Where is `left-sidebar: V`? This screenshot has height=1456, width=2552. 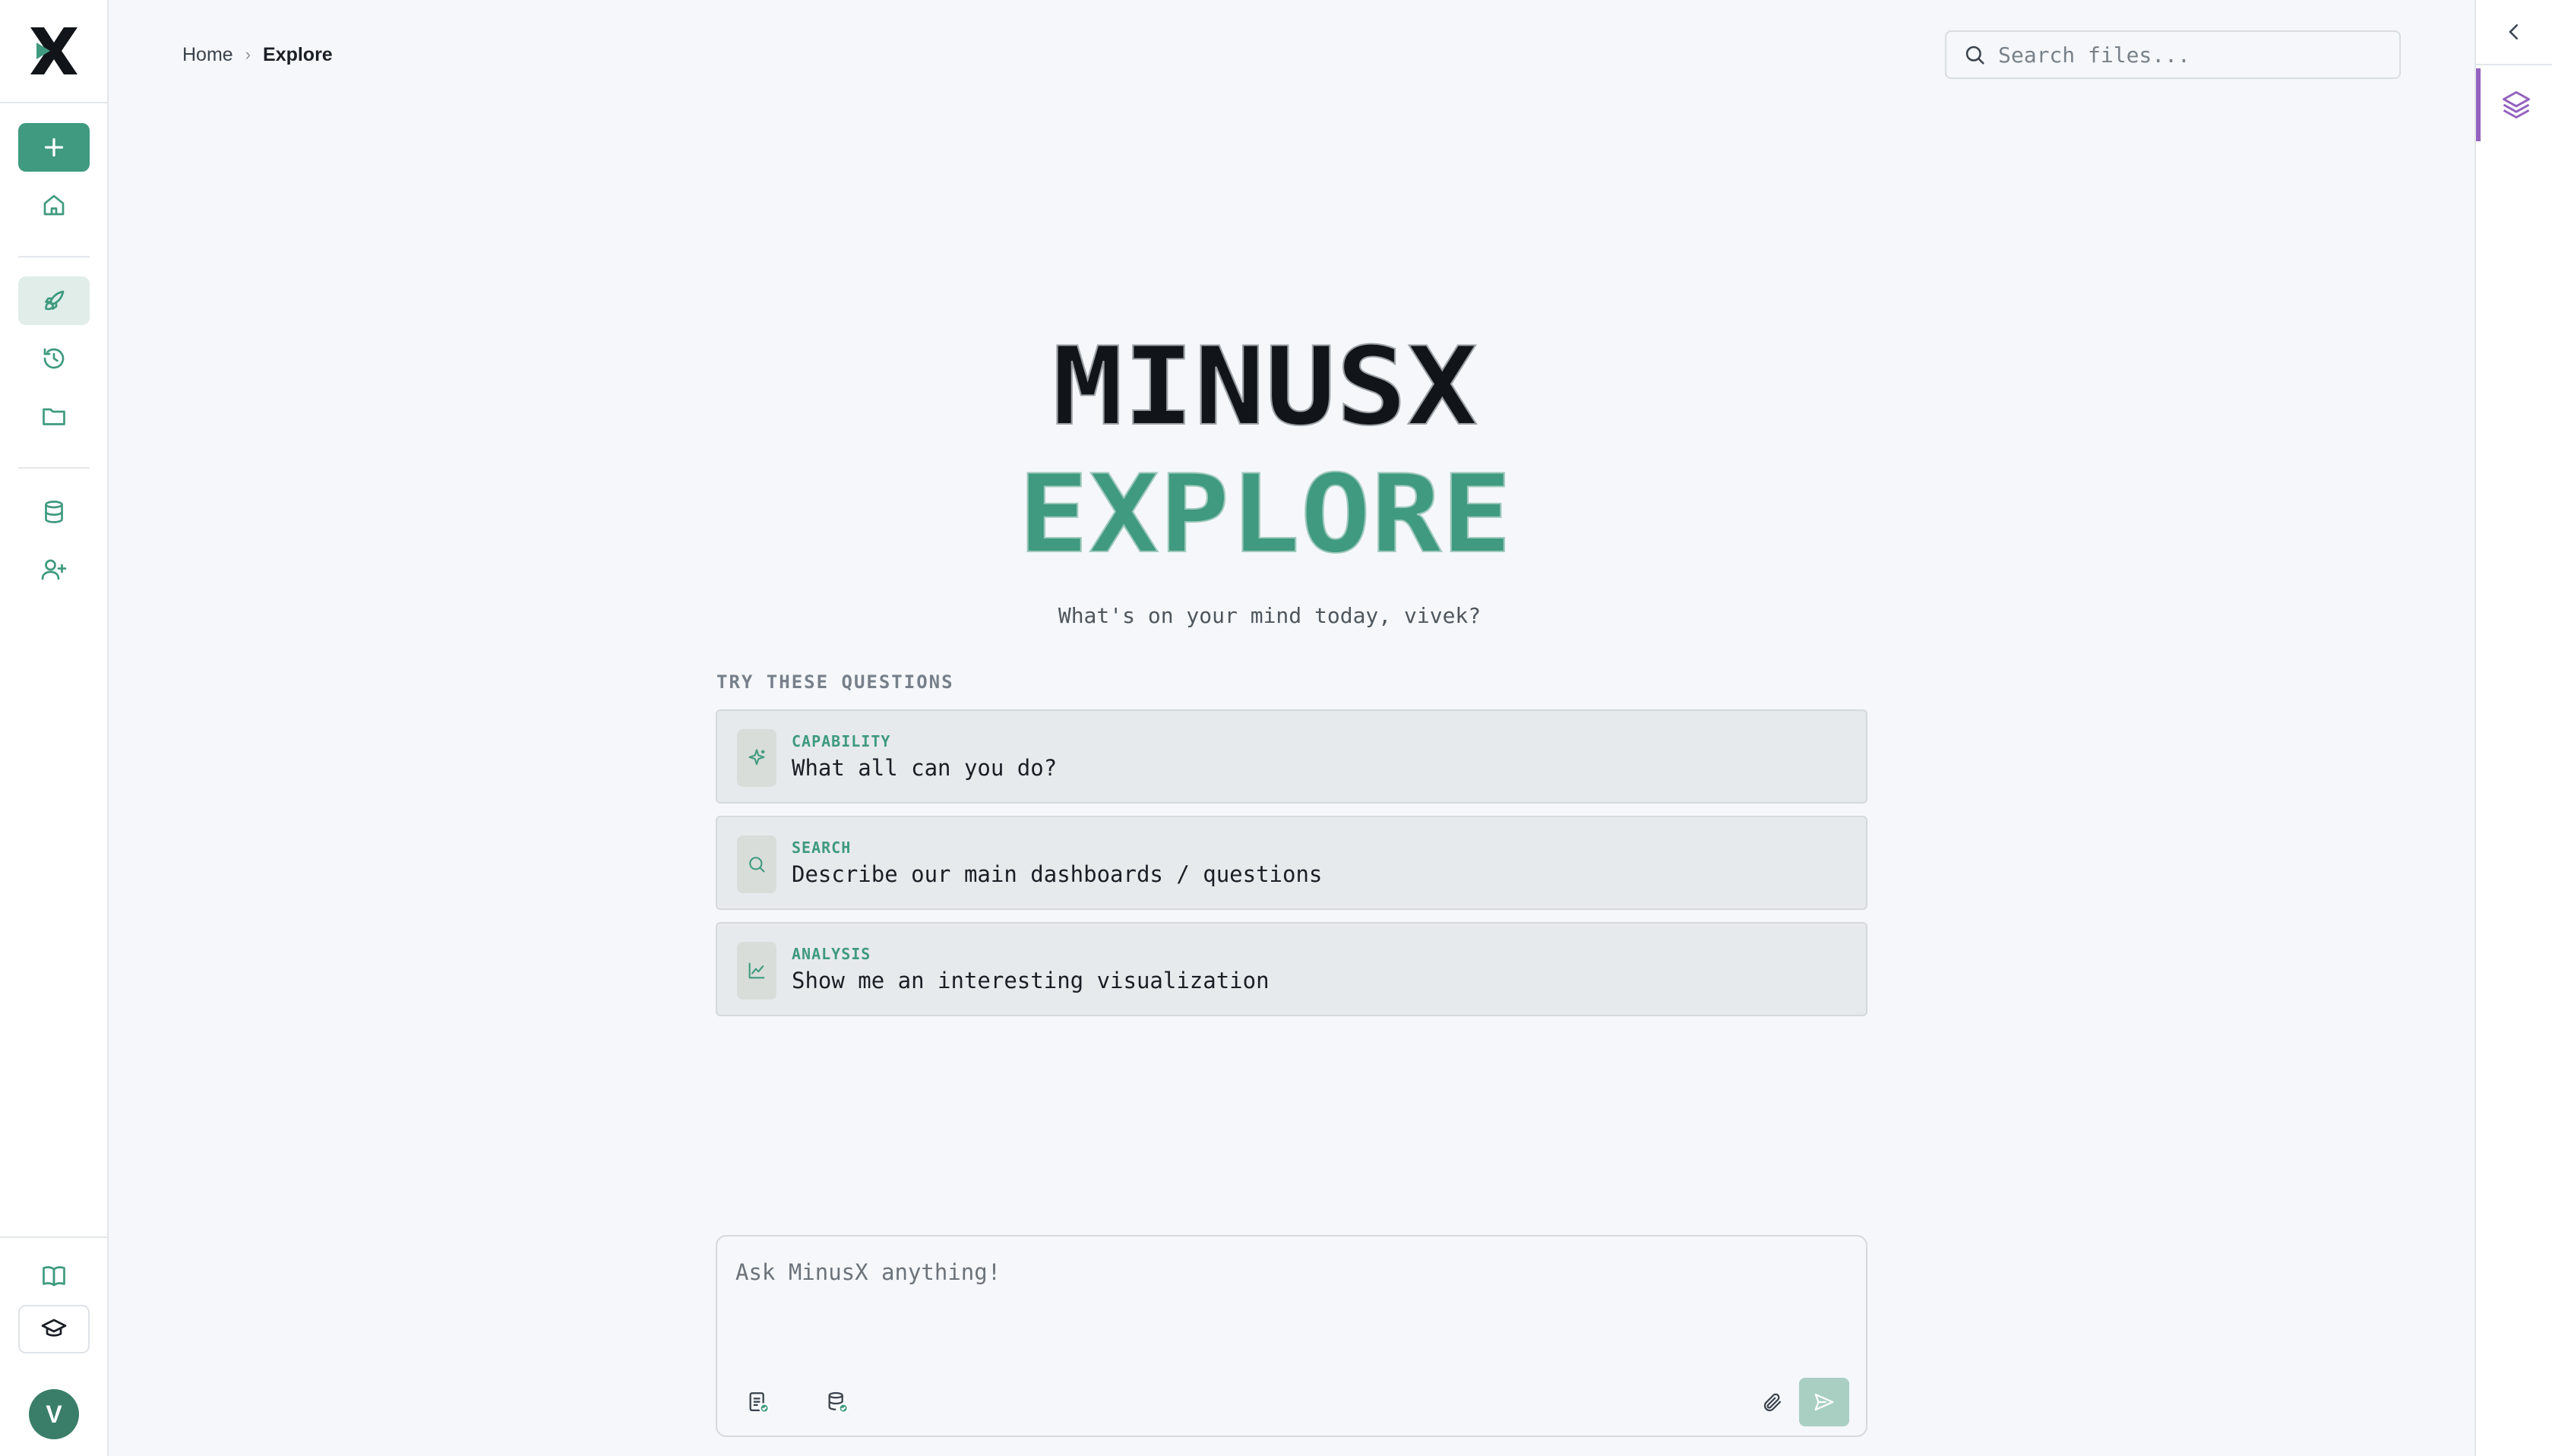 left-sidebar: V is located at coordinates (54, 728).